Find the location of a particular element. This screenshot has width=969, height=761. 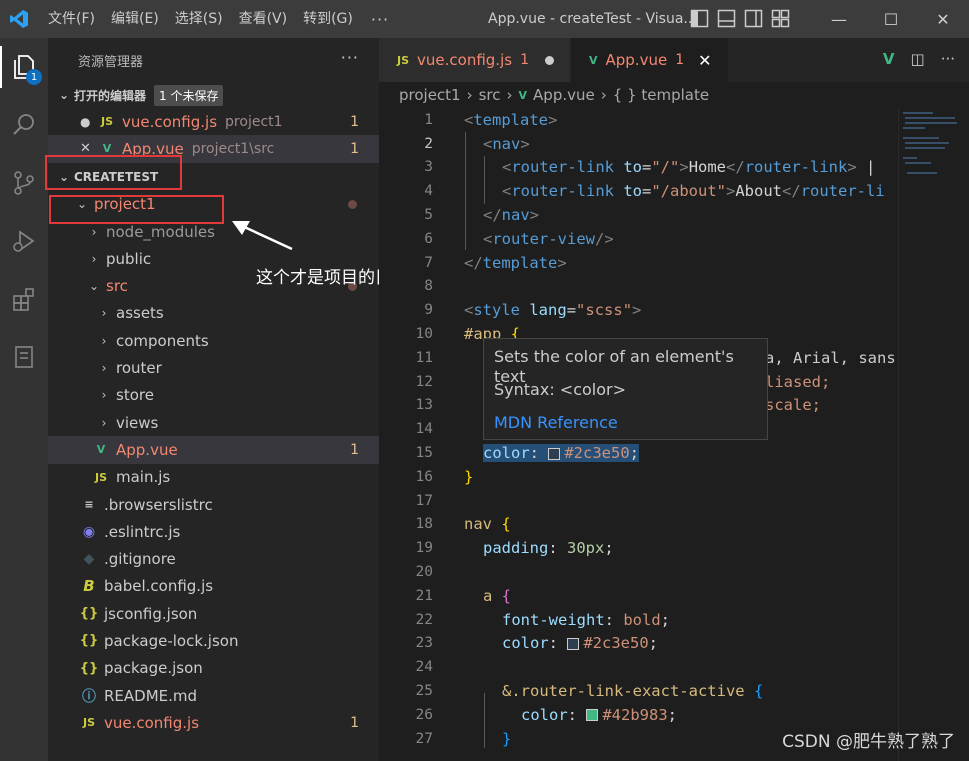

vue-file-icon: V is located at coordinates (593, 60).